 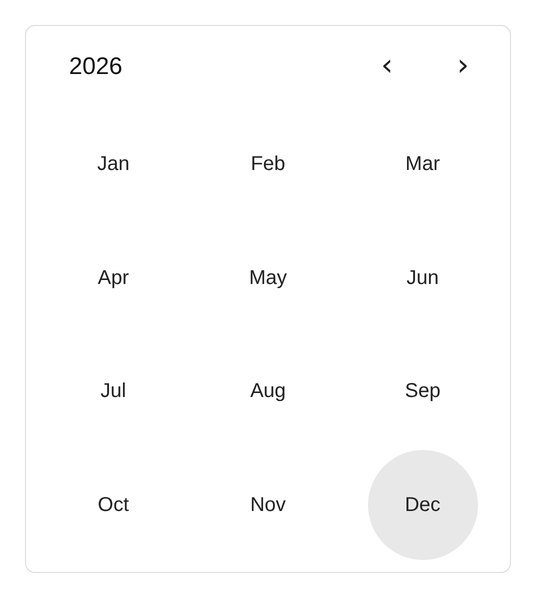 I want to click on month-button: Aug, so click(x=267, y=391).